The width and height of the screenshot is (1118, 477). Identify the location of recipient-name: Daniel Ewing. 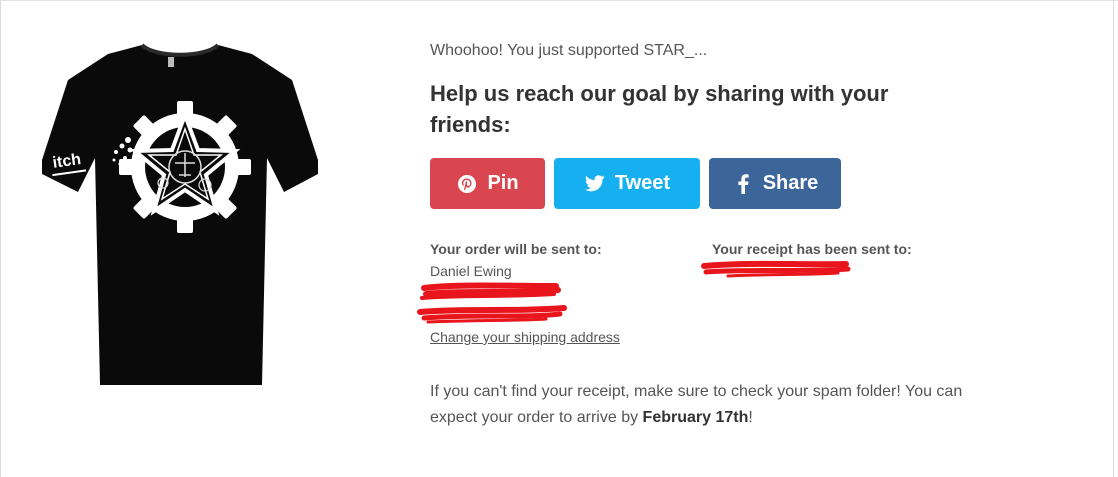
(471, 271).